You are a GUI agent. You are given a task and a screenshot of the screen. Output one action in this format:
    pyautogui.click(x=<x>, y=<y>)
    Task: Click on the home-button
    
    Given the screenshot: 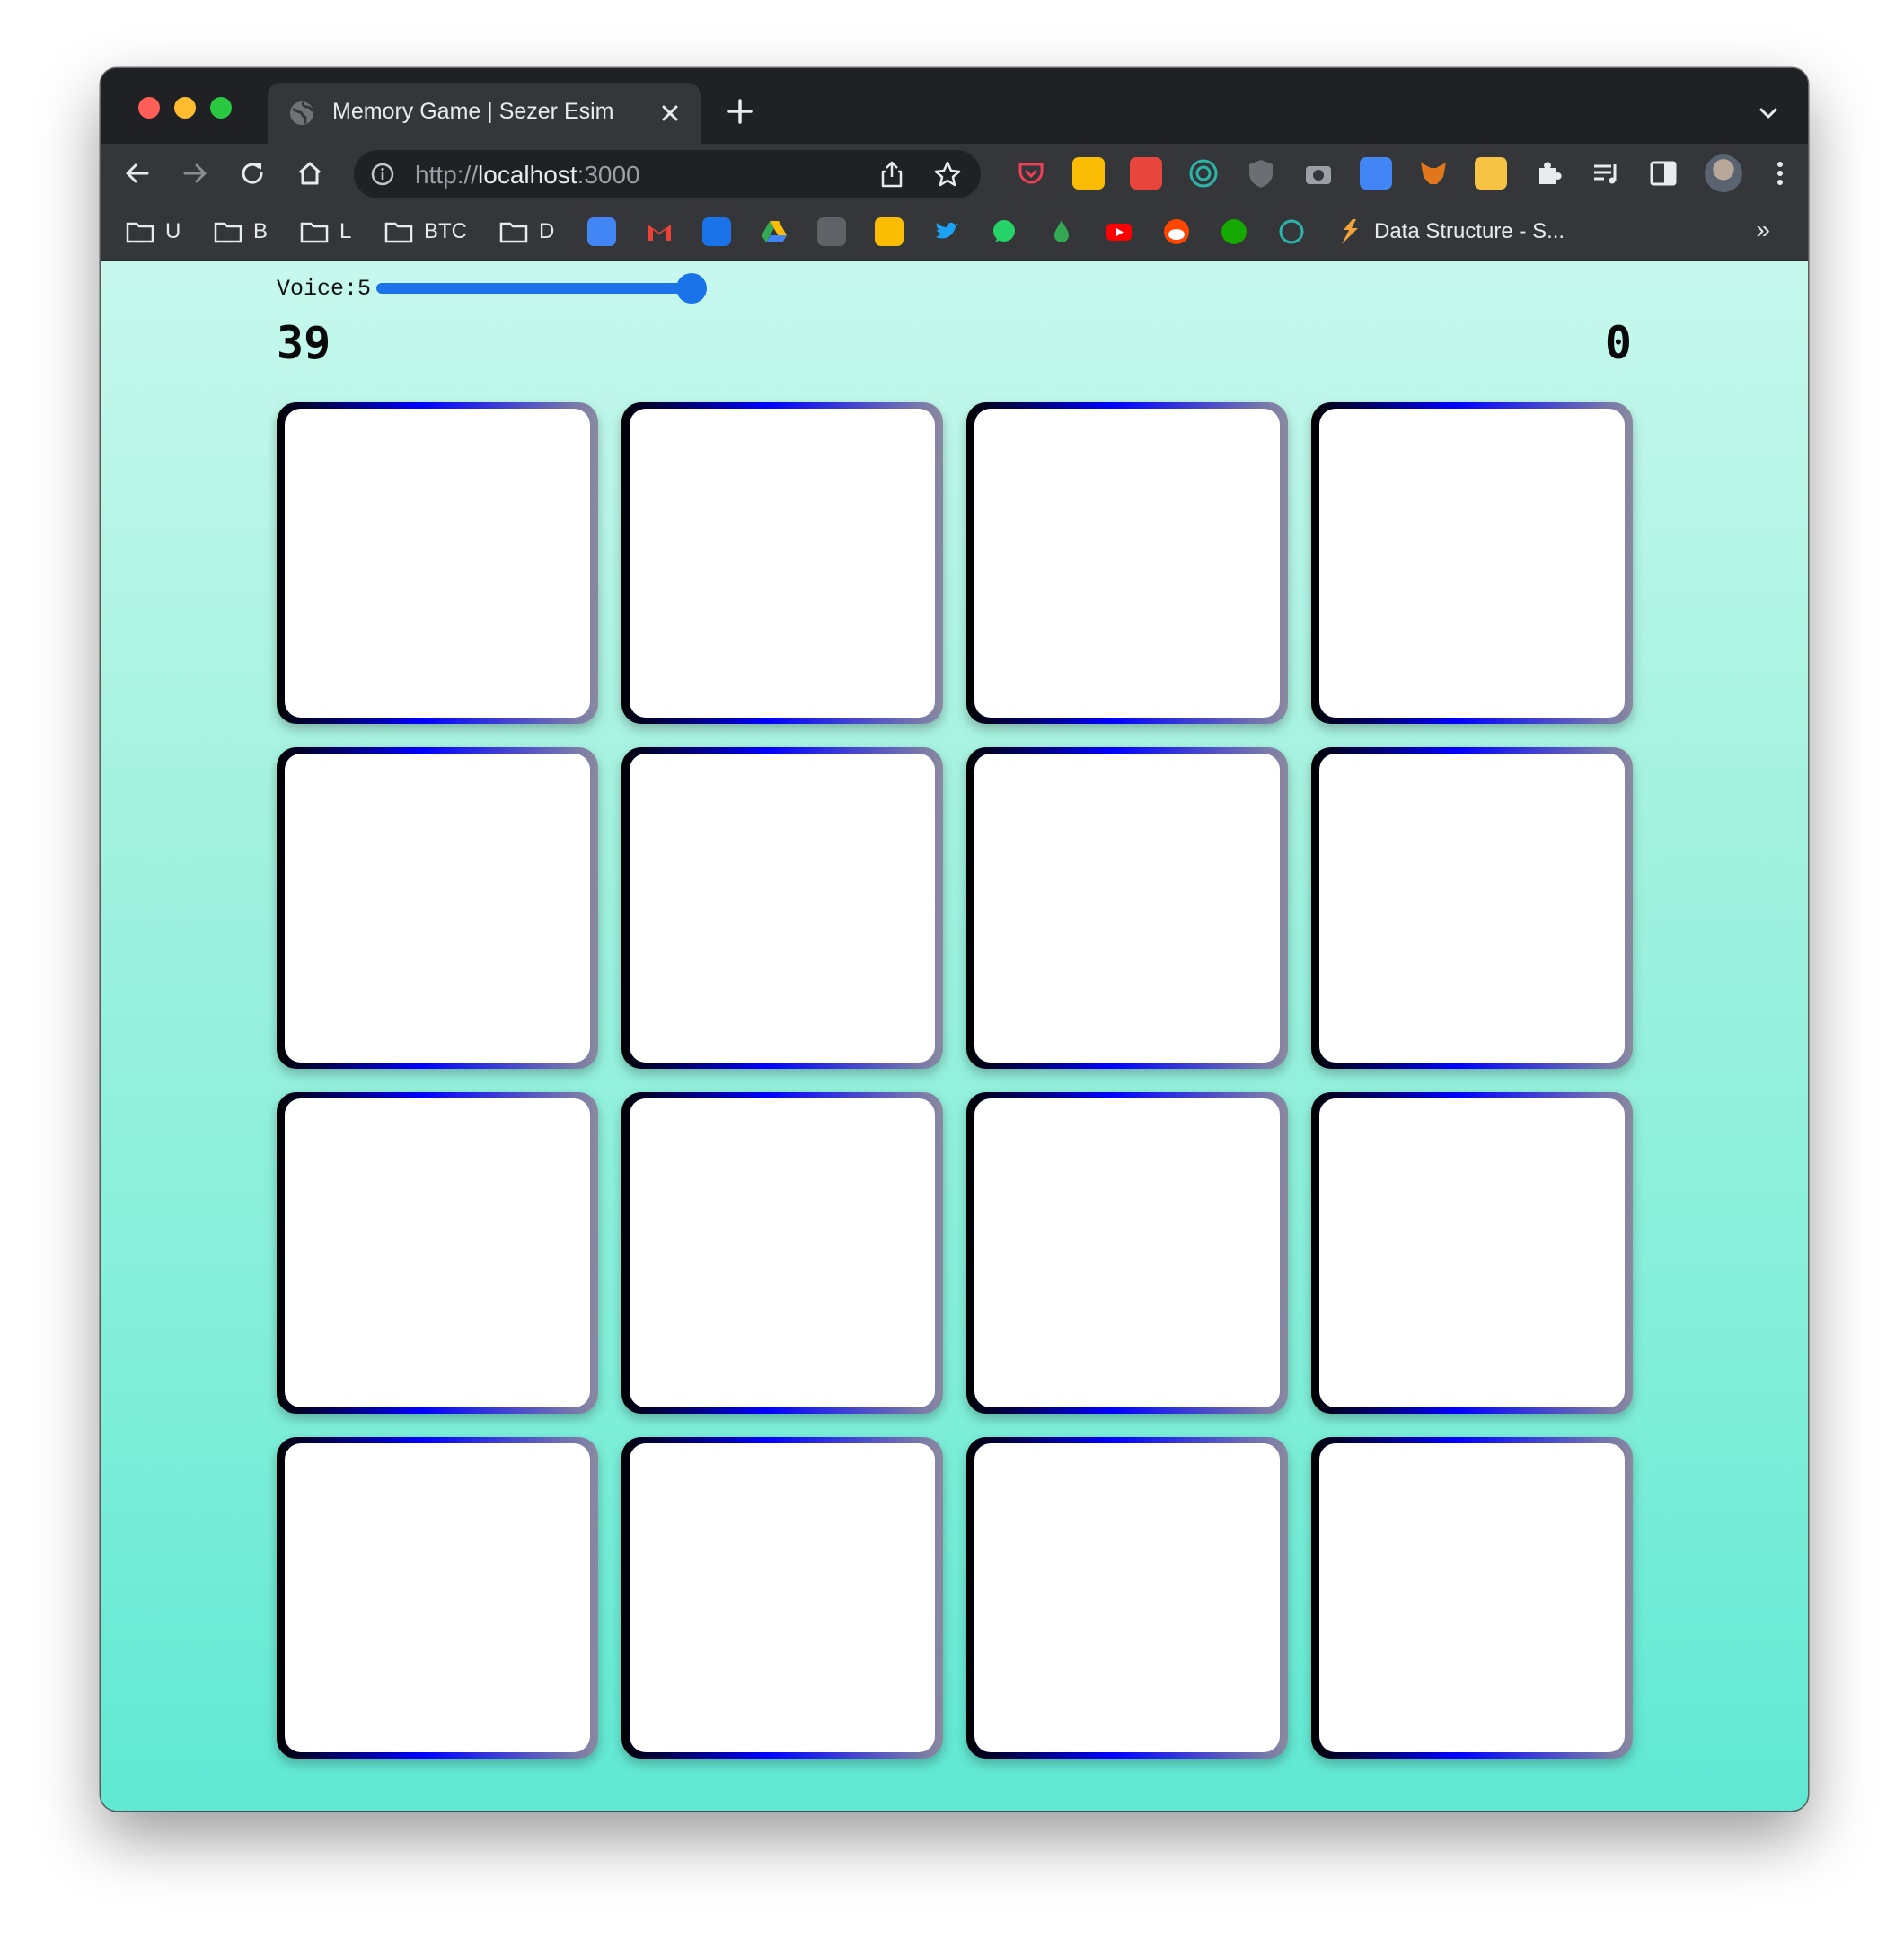 What is the action you would take?
    pyautogui.click(x=310, y=173)
    